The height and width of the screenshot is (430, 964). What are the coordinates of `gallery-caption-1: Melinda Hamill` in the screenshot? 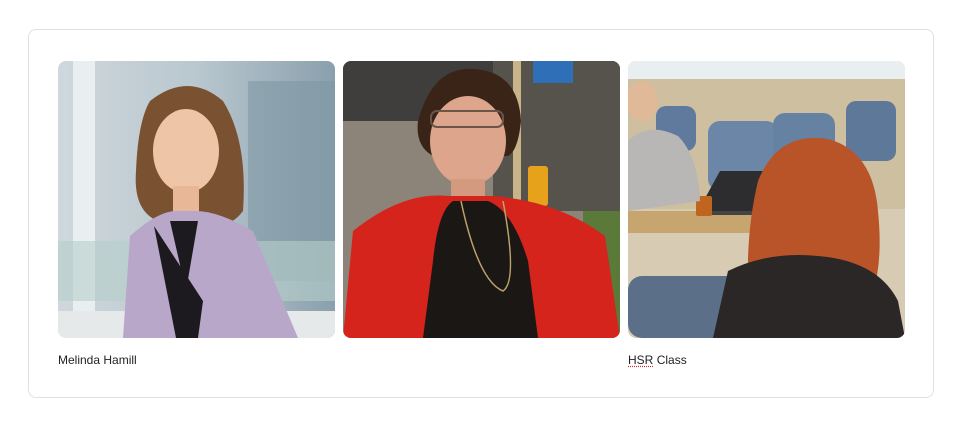 It's located at (97, 360).